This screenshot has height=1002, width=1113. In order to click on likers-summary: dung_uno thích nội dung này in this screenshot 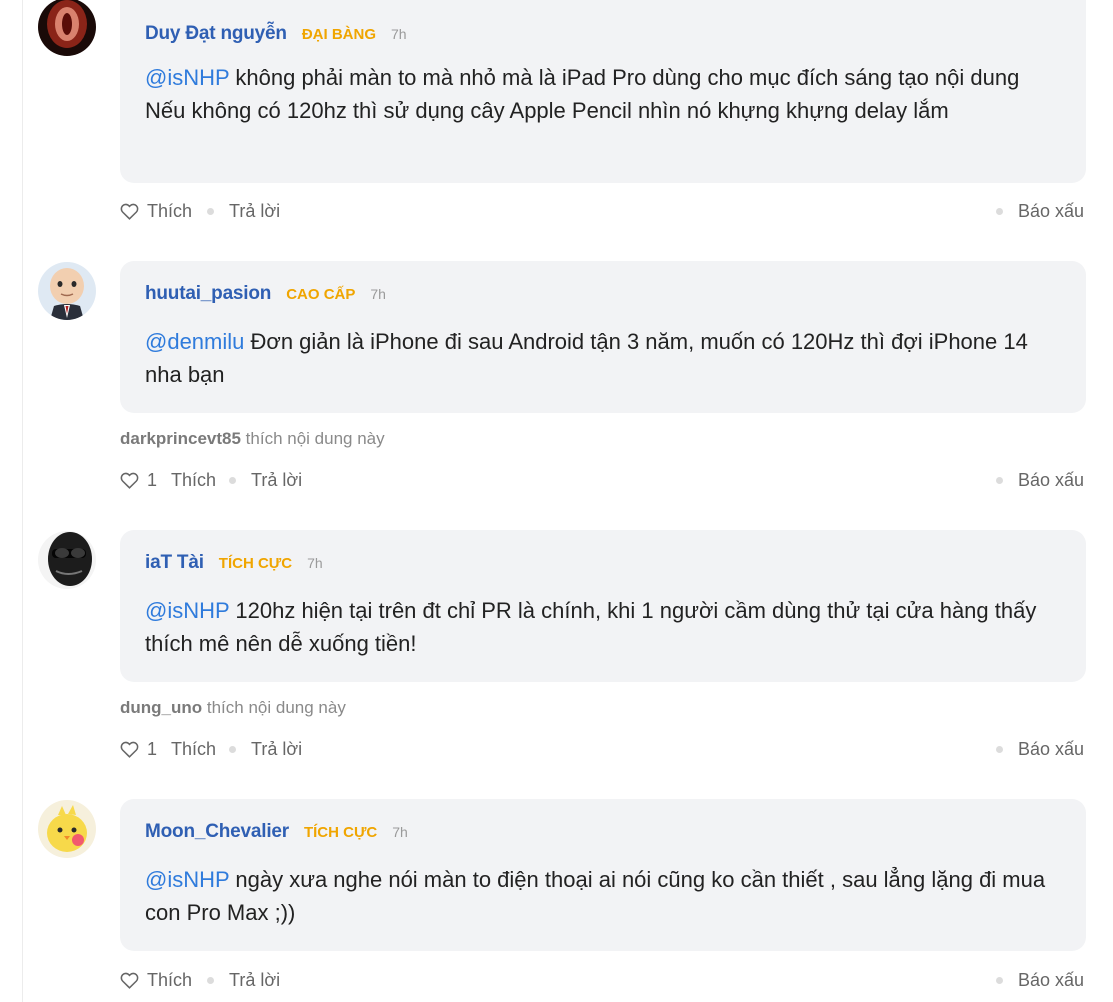, I will do `click(233, 708)`.